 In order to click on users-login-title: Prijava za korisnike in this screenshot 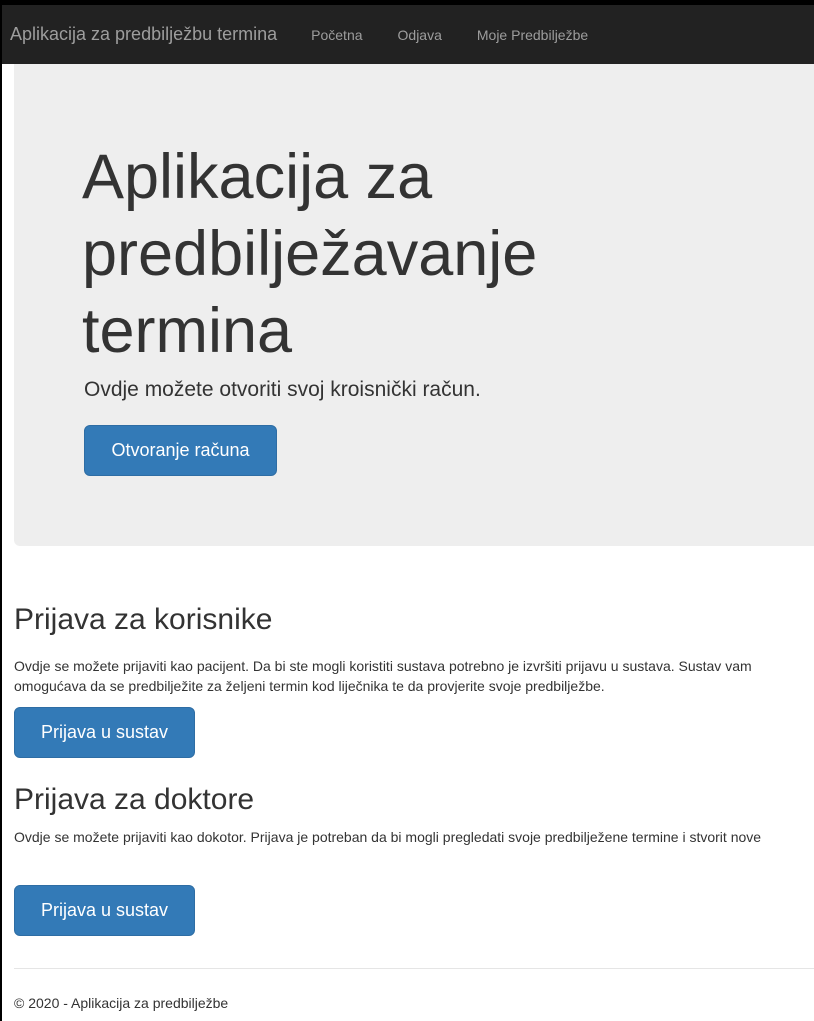, I will do `click(143, 619)`.